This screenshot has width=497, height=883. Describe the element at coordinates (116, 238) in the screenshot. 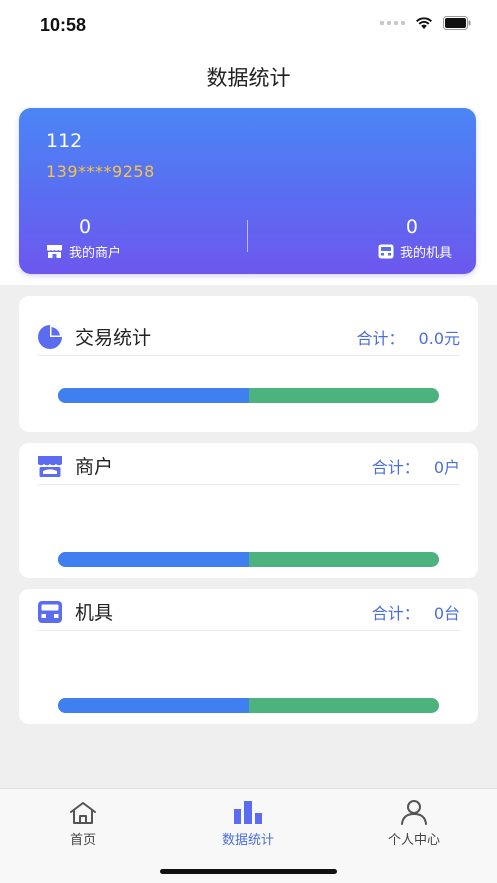

I see `my-merchants-stat: 0 我的商户` at that location.